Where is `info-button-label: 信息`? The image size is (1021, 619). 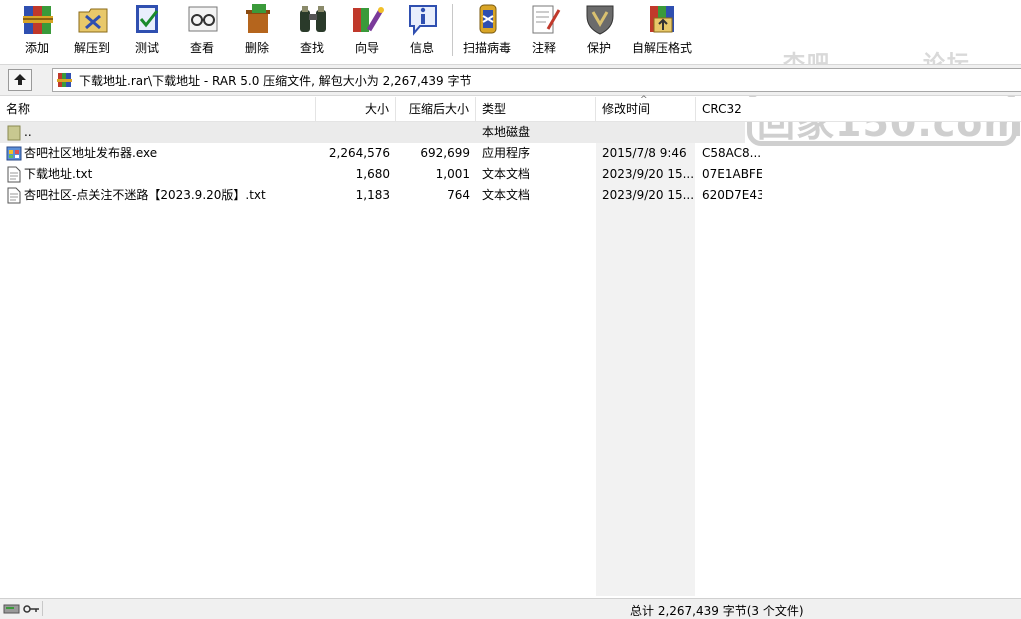 info-button-label: 信息 is located at coordinates (421, 48).